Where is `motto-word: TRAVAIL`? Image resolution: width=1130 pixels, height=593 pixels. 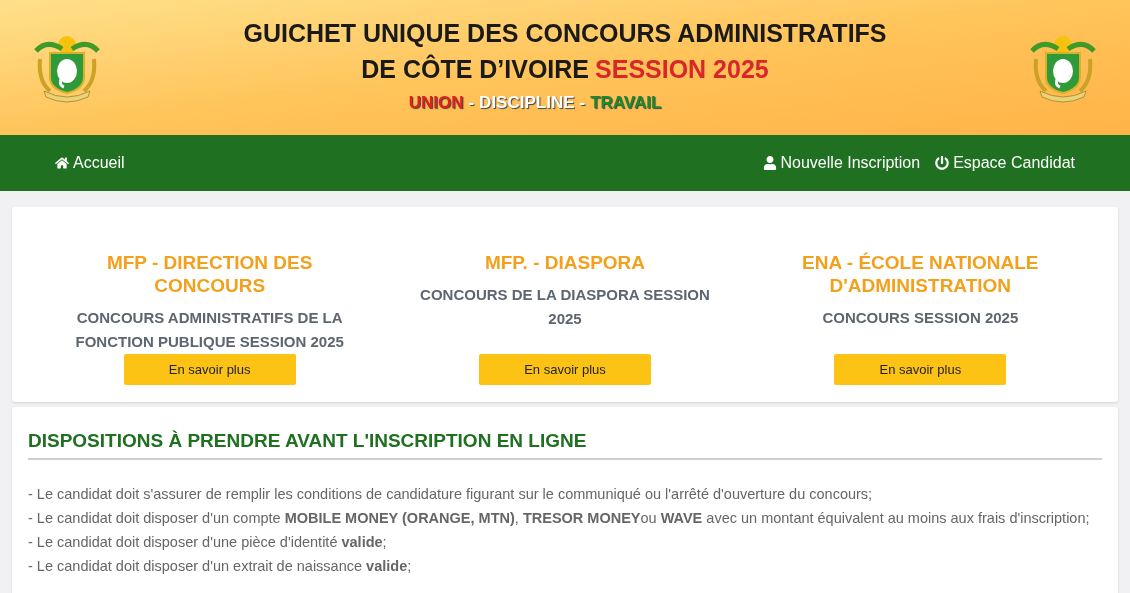 motto-word: TRAVAIL is located at coordinates (626, 102).